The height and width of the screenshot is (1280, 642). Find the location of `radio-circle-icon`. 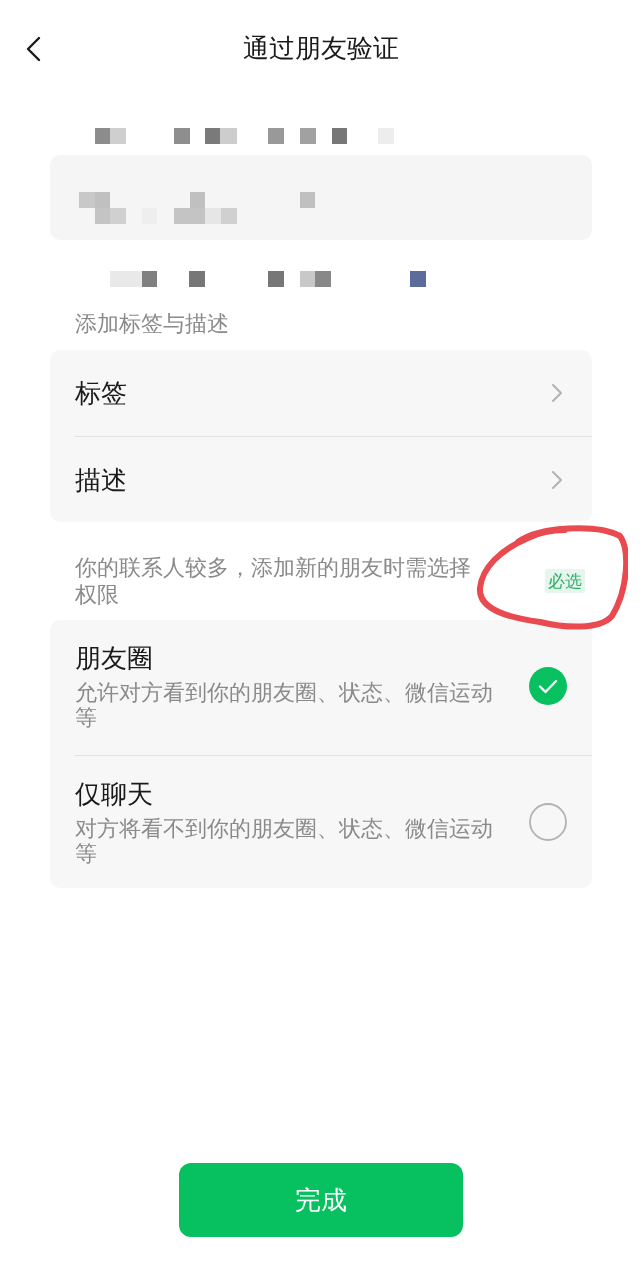

radio-circle-icon is located at coordinates (548, 822).